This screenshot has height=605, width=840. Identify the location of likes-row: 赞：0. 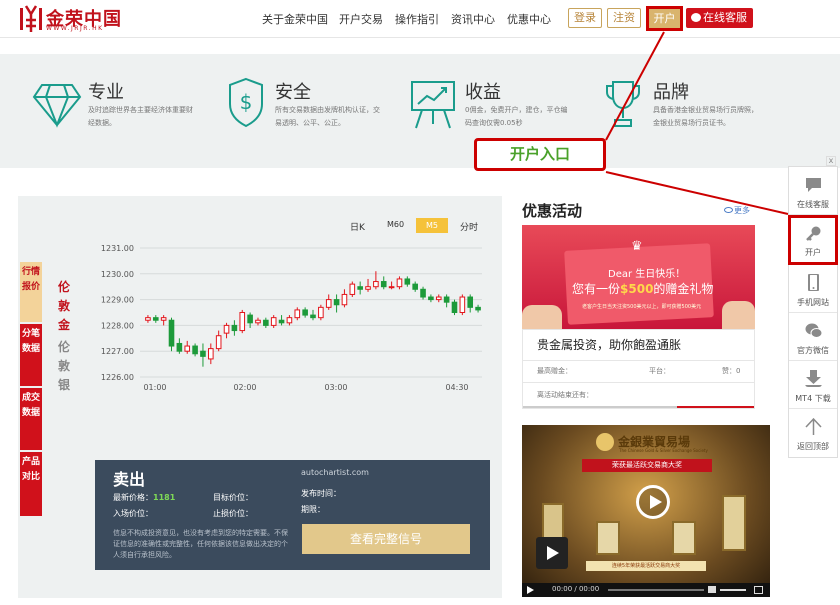
(731, 371).